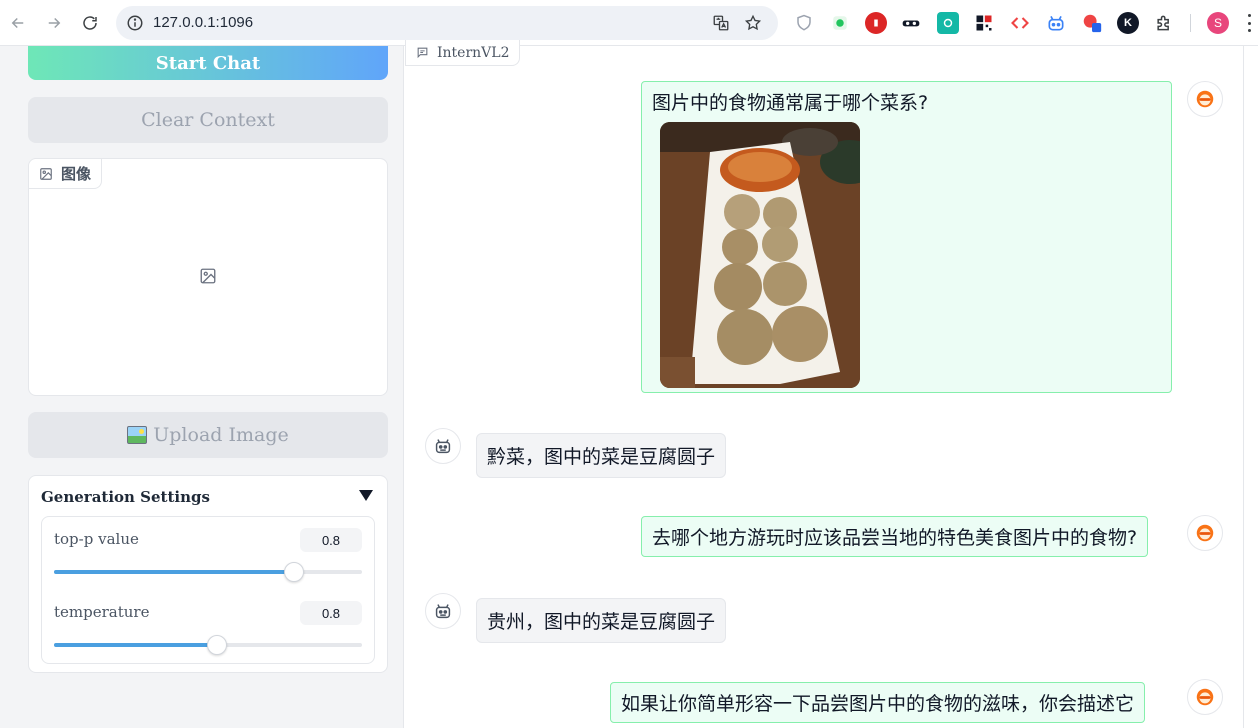 The width and height of the screenshot is (1258, 728). What do you see at coordinates (895, 536) in the screenshot?
I see `user-message: 去哪个地方游玩时应该品尝当地的特色美食图片中的食物?` at bounding box center [895, 536].